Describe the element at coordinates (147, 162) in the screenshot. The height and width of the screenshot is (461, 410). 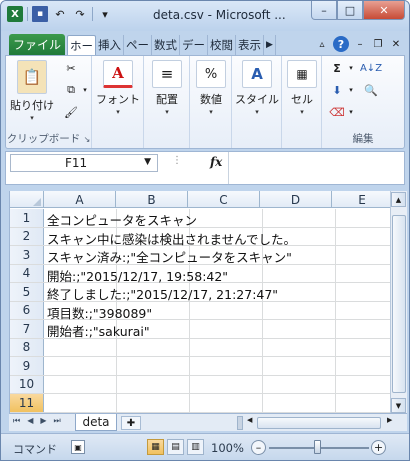
I see `name-box-dropdown-icon: ▼` at that location.